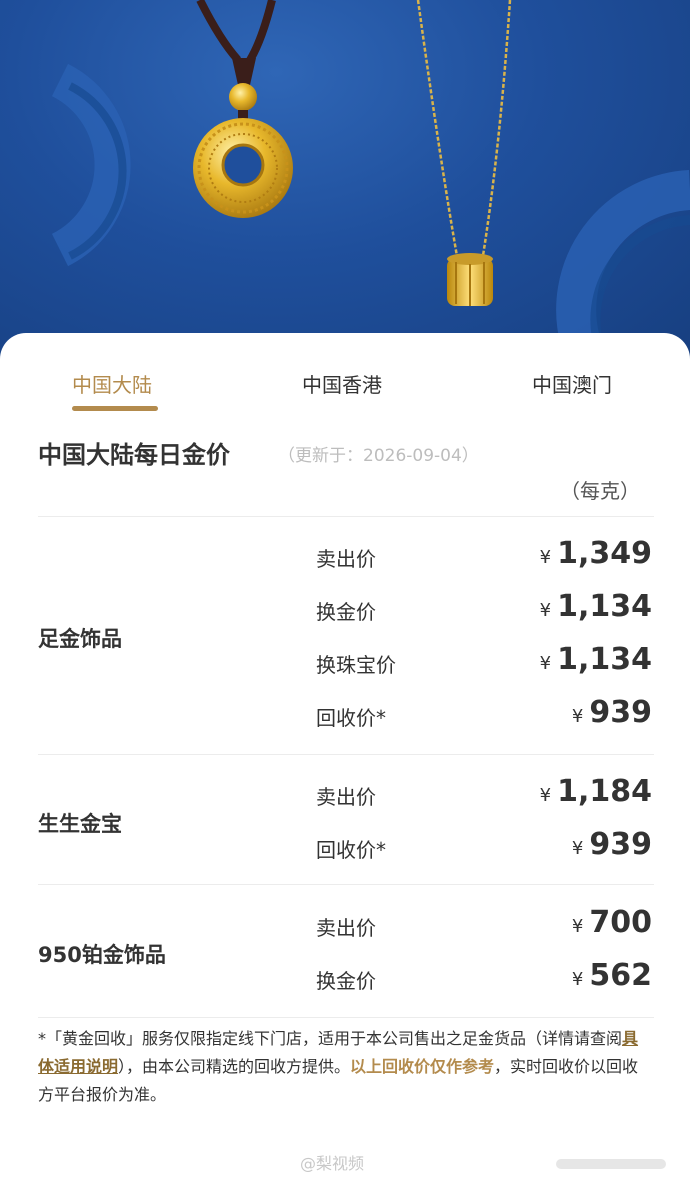  I want to click on tab-mainland: 中国大陆, so click(112, 383).